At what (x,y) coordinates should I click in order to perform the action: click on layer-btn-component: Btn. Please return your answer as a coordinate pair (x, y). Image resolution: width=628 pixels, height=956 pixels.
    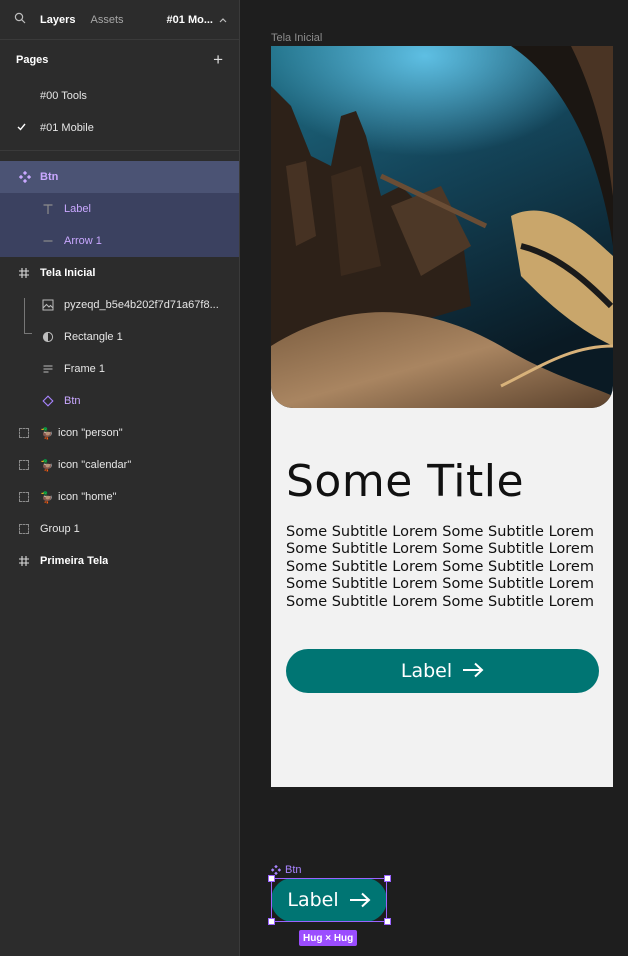
    Looking at the image, I should click on (119, 177).